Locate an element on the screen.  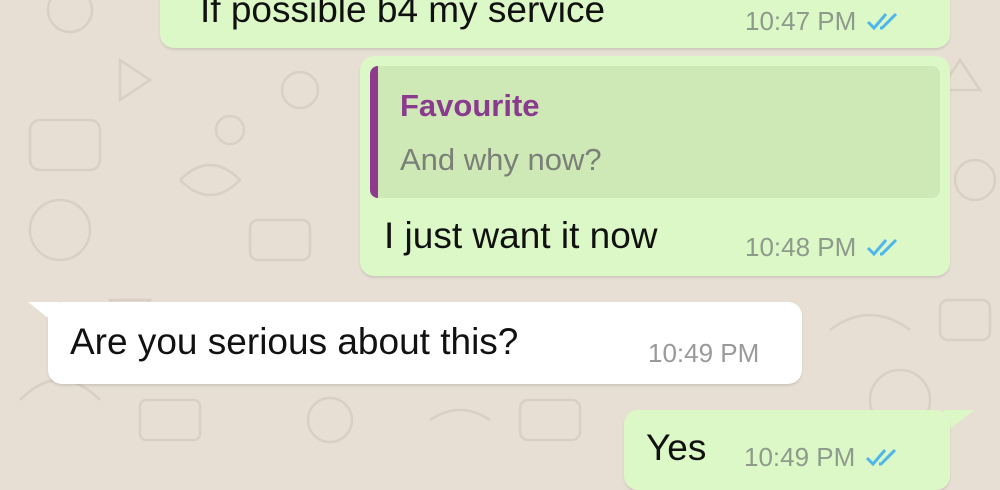
message-meta: 10:47 PM is located at coordinates (824, 21).